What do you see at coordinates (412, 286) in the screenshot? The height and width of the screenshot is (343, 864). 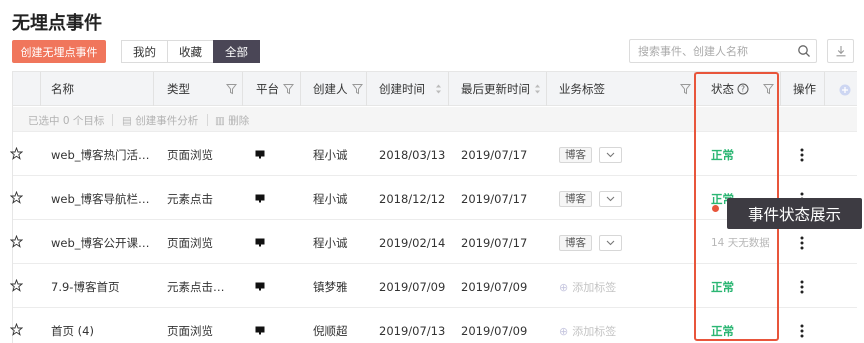 I see `created-date: 2019/07/09` at bounding box center [412, 286].